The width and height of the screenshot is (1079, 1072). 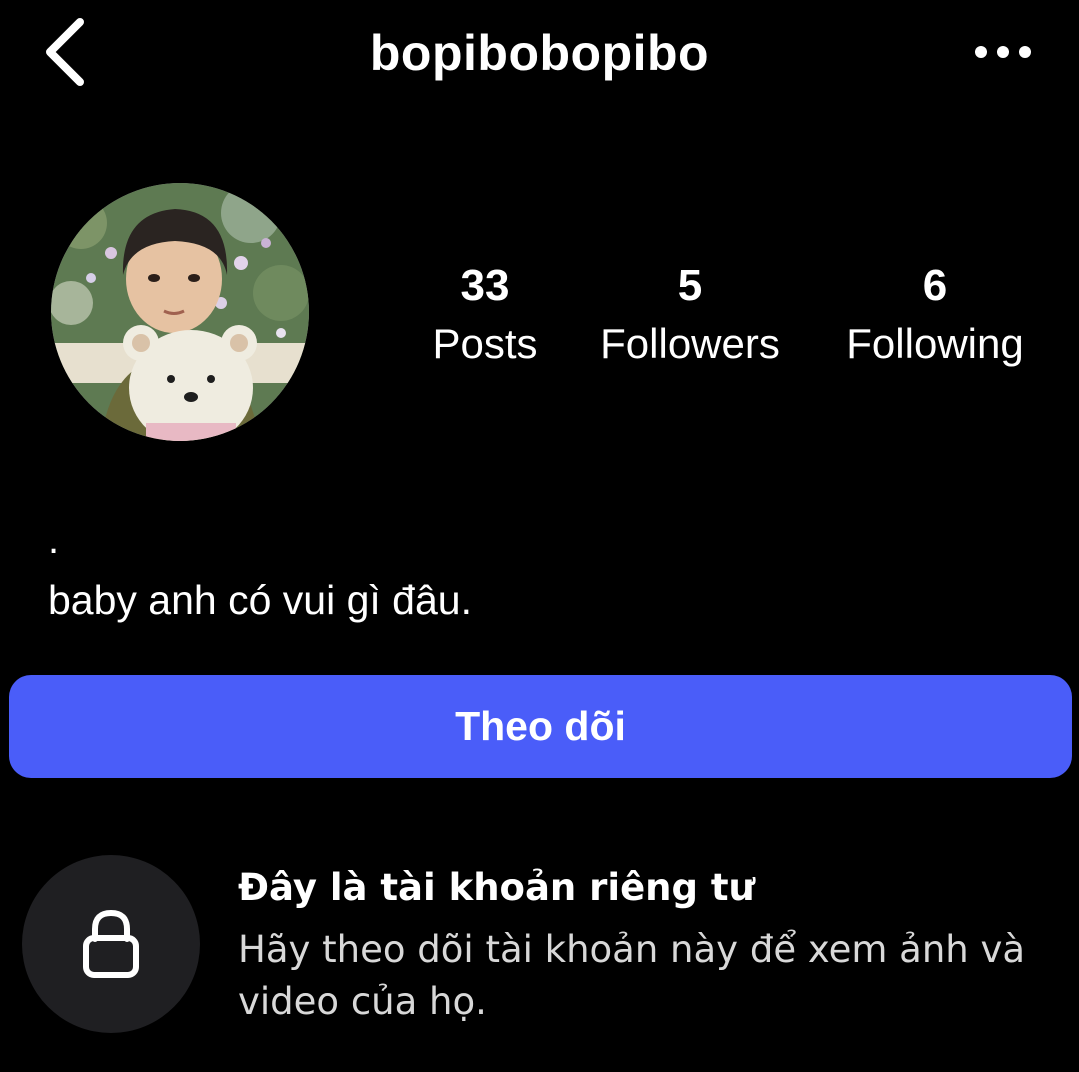 I want to click on following-label: Following, so click(x=935, y=343).